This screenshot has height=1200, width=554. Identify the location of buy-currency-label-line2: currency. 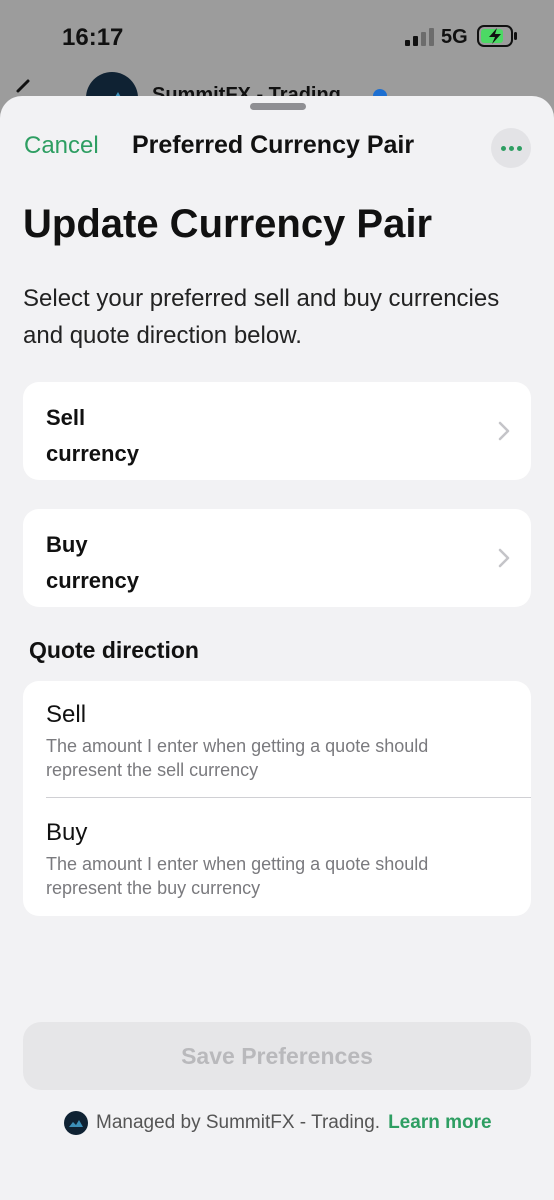
(92, 580).